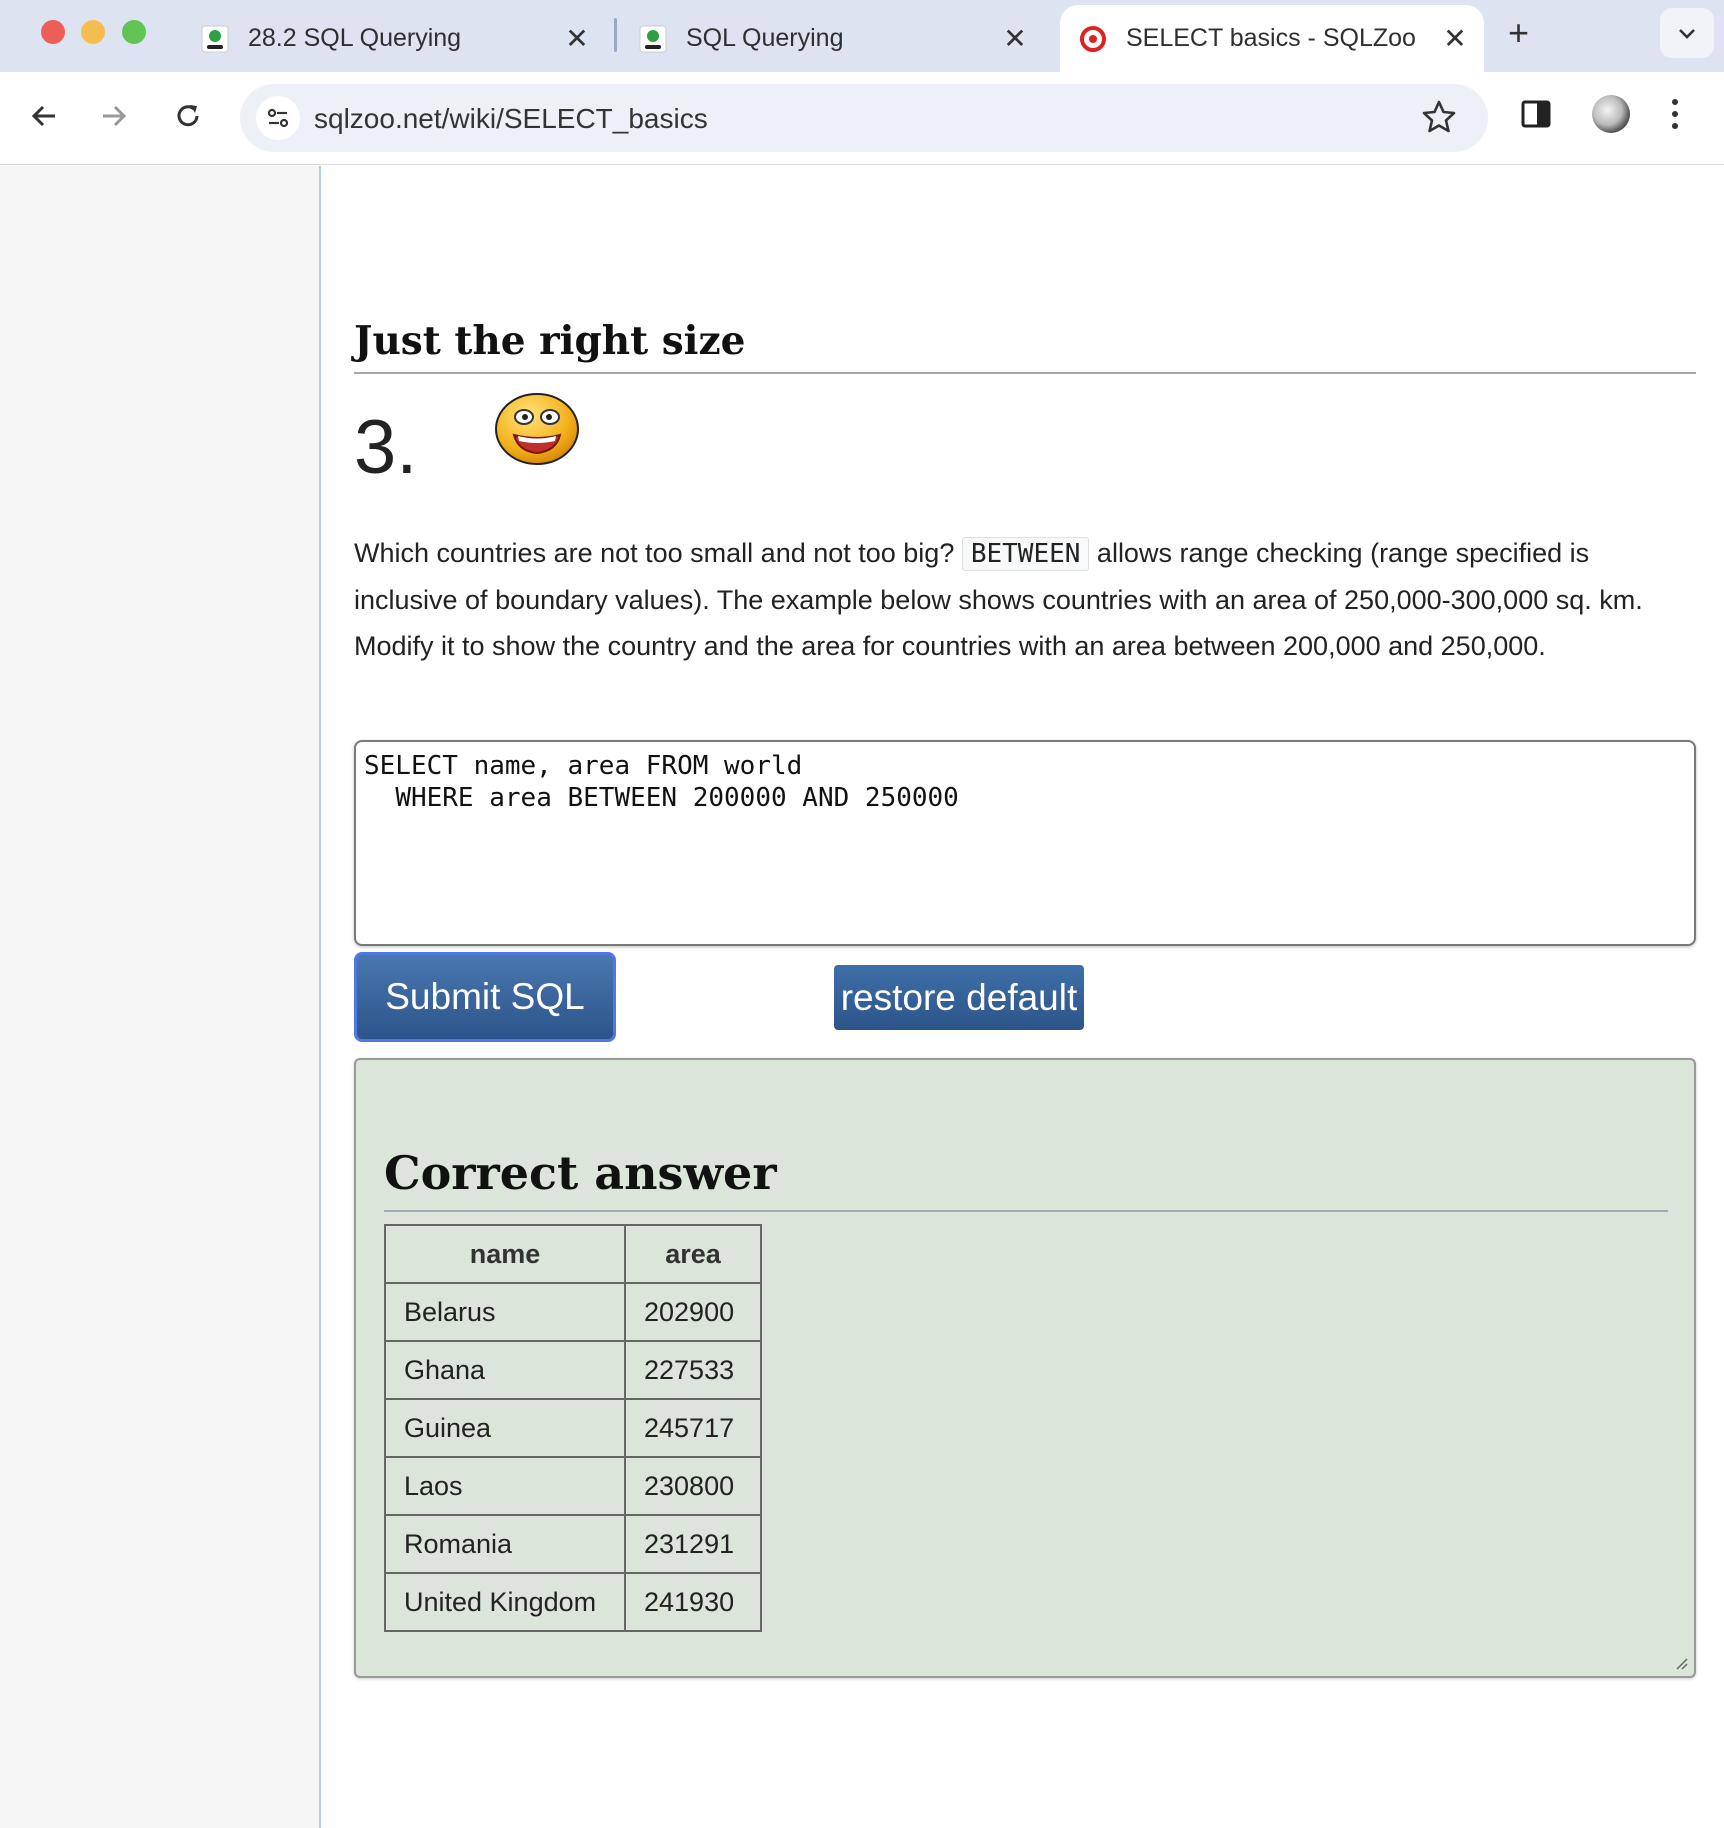  What do you see at coordinates (1439, 119) in the screenshot?
I see `bookmark-star-icon` at bounding box center [1439, 119].